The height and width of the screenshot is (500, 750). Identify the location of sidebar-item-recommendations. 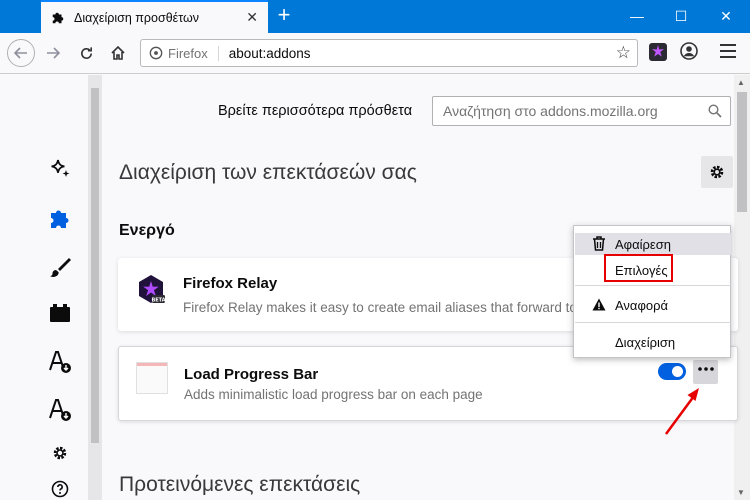
(60, 169).